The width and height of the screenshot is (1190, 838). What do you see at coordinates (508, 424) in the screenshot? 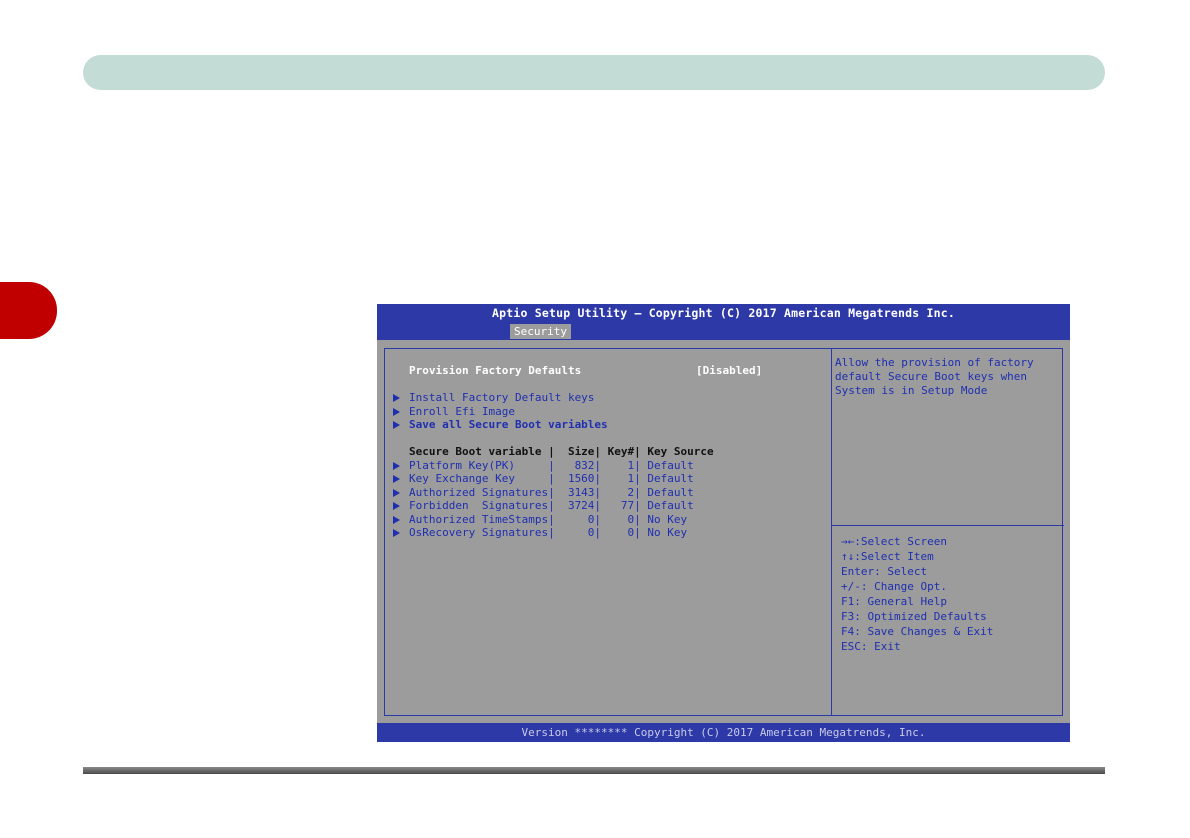
I see `menu-save-all-secure-boot-variables: Save all Secure Boot variables` at bounding box center [508, 424].